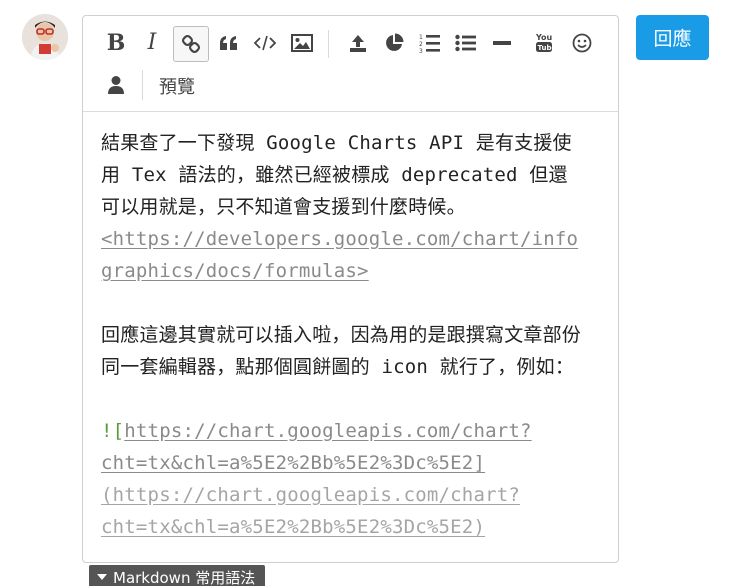 The height and width of the screenshot is (586, 732). Describe the element at coordinates (107, 431) in the screenshot. I see `image-bang: !` at that location.